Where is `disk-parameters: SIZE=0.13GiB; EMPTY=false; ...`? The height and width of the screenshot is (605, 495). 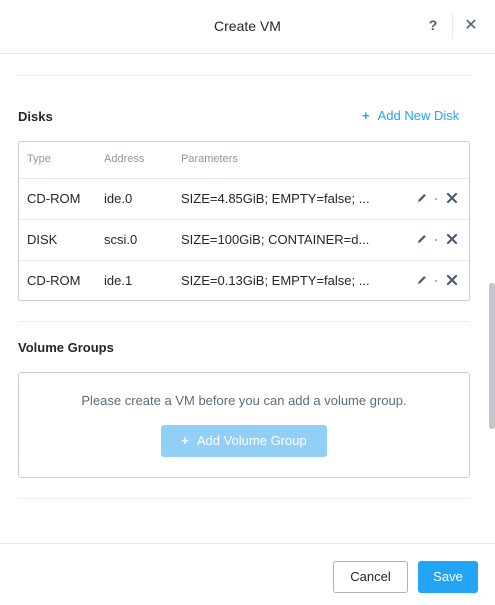 disk-parameters: SIZE=0.13GiB; EMPTY=false; ... is located at coordinates (275, 280).